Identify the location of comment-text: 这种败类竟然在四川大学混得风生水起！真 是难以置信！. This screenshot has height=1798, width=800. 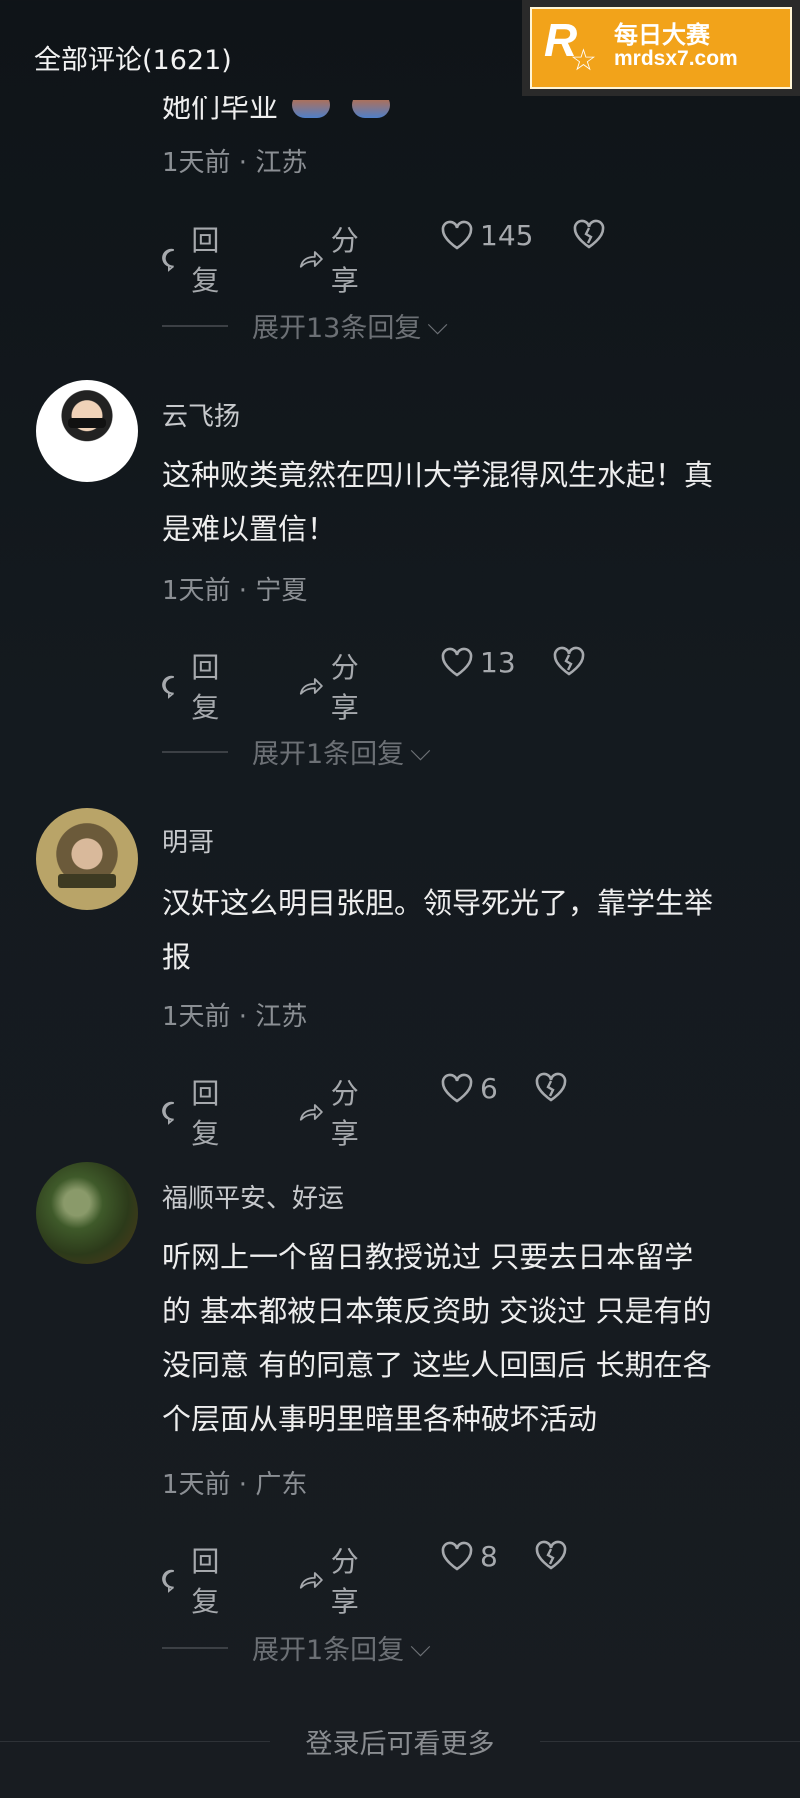
(438, 502).